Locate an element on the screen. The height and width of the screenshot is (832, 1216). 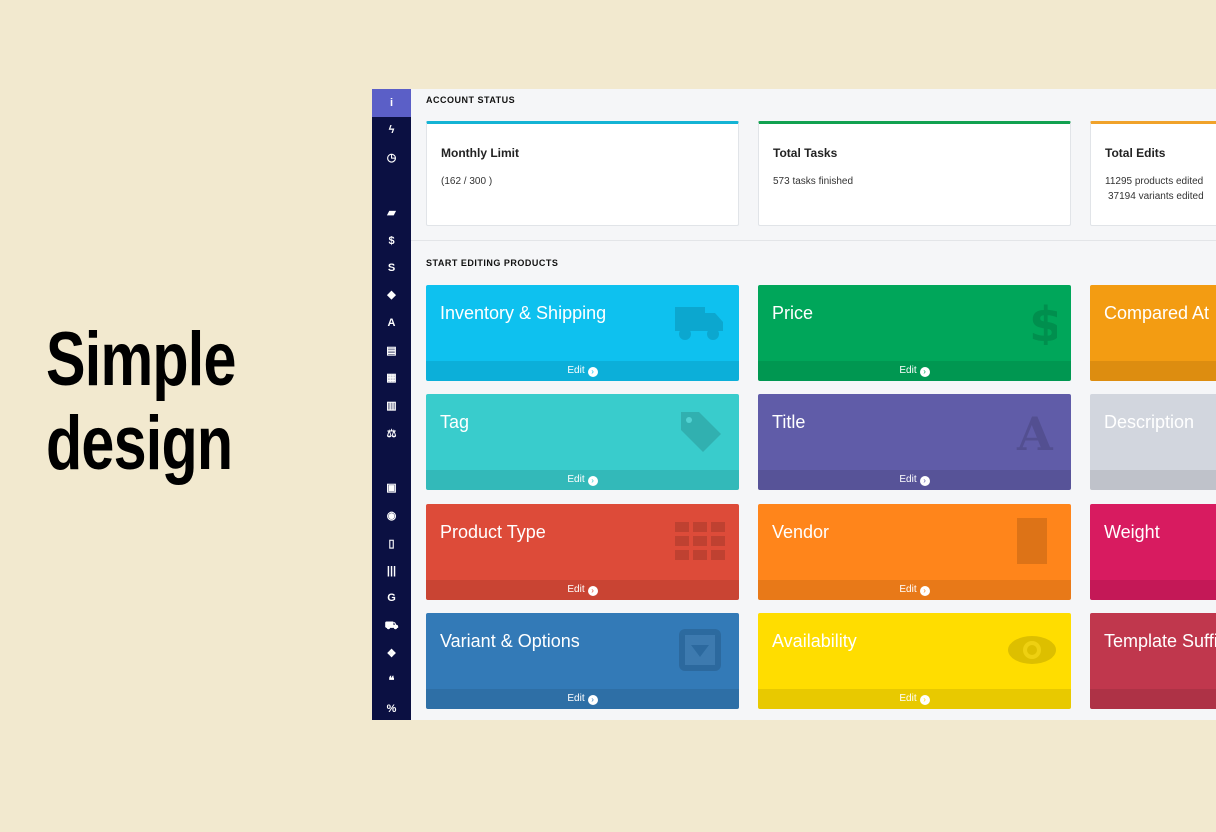
tile-variant-options: Variant & Options Edit › is located at coordinates (582, 661).